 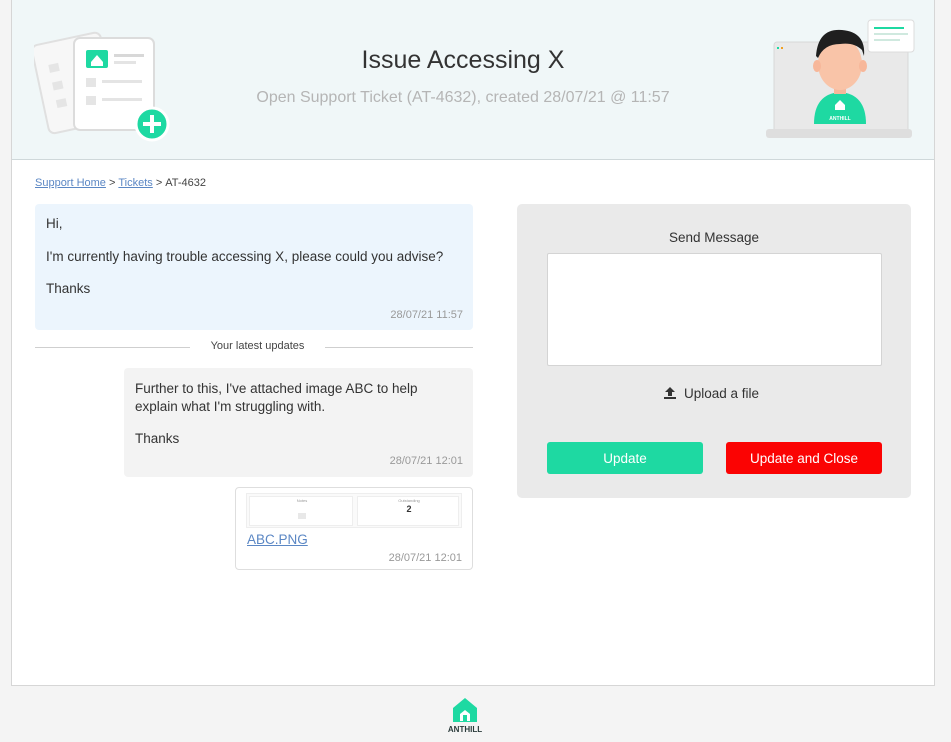 What do you see at coordinates (301, 511) in the screenshot?
I see `thumbnail-cell: Notes` at bounding box center [301, 511].